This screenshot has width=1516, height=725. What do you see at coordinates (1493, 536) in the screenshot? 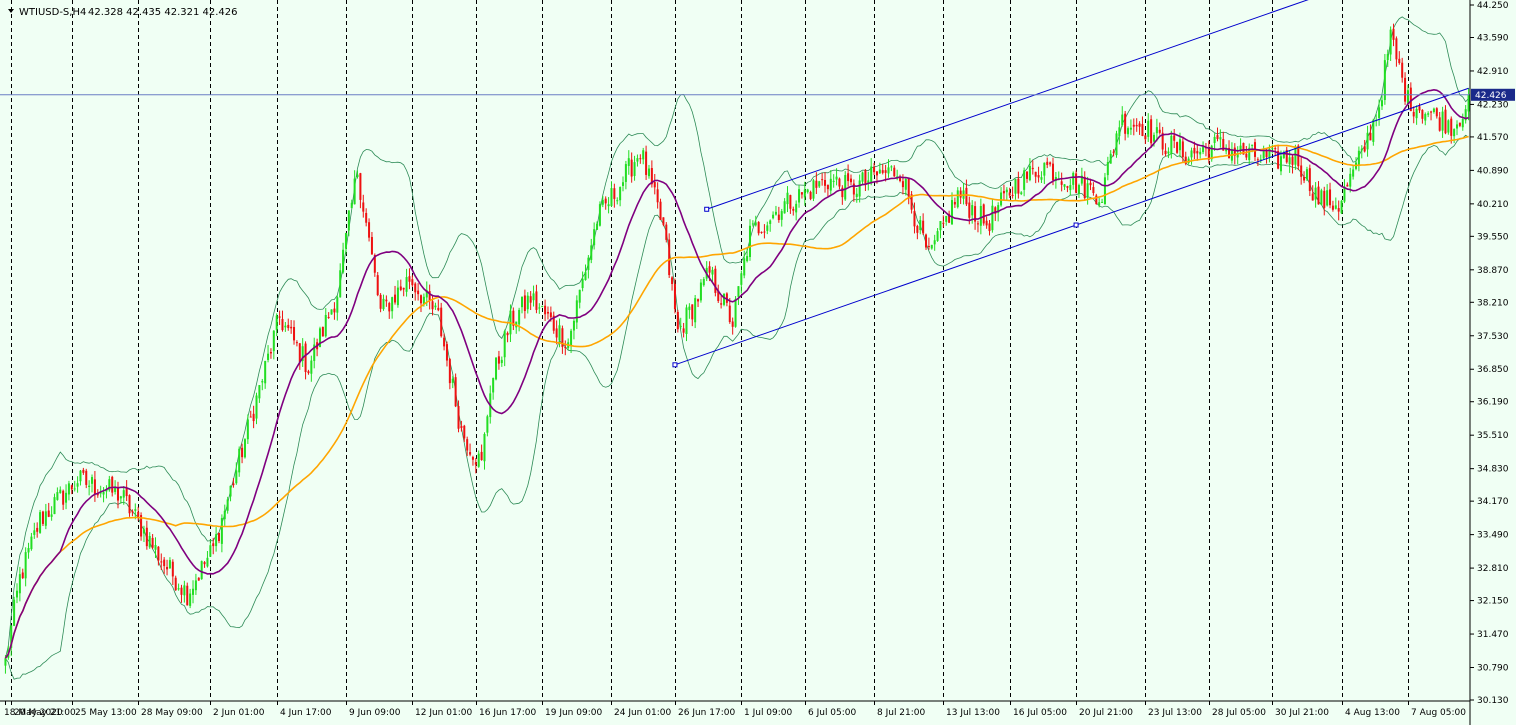
I see `price-tick-label: 33.490` at bounding box center [1493, 536].